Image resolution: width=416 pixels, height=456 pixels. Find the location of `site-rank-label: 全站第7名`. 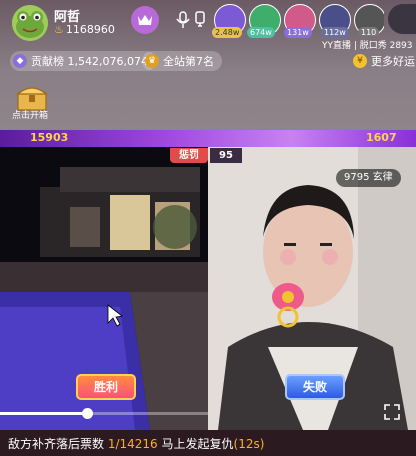

site-rank-label: 全站第7名 is located at coordinates (188, 61).